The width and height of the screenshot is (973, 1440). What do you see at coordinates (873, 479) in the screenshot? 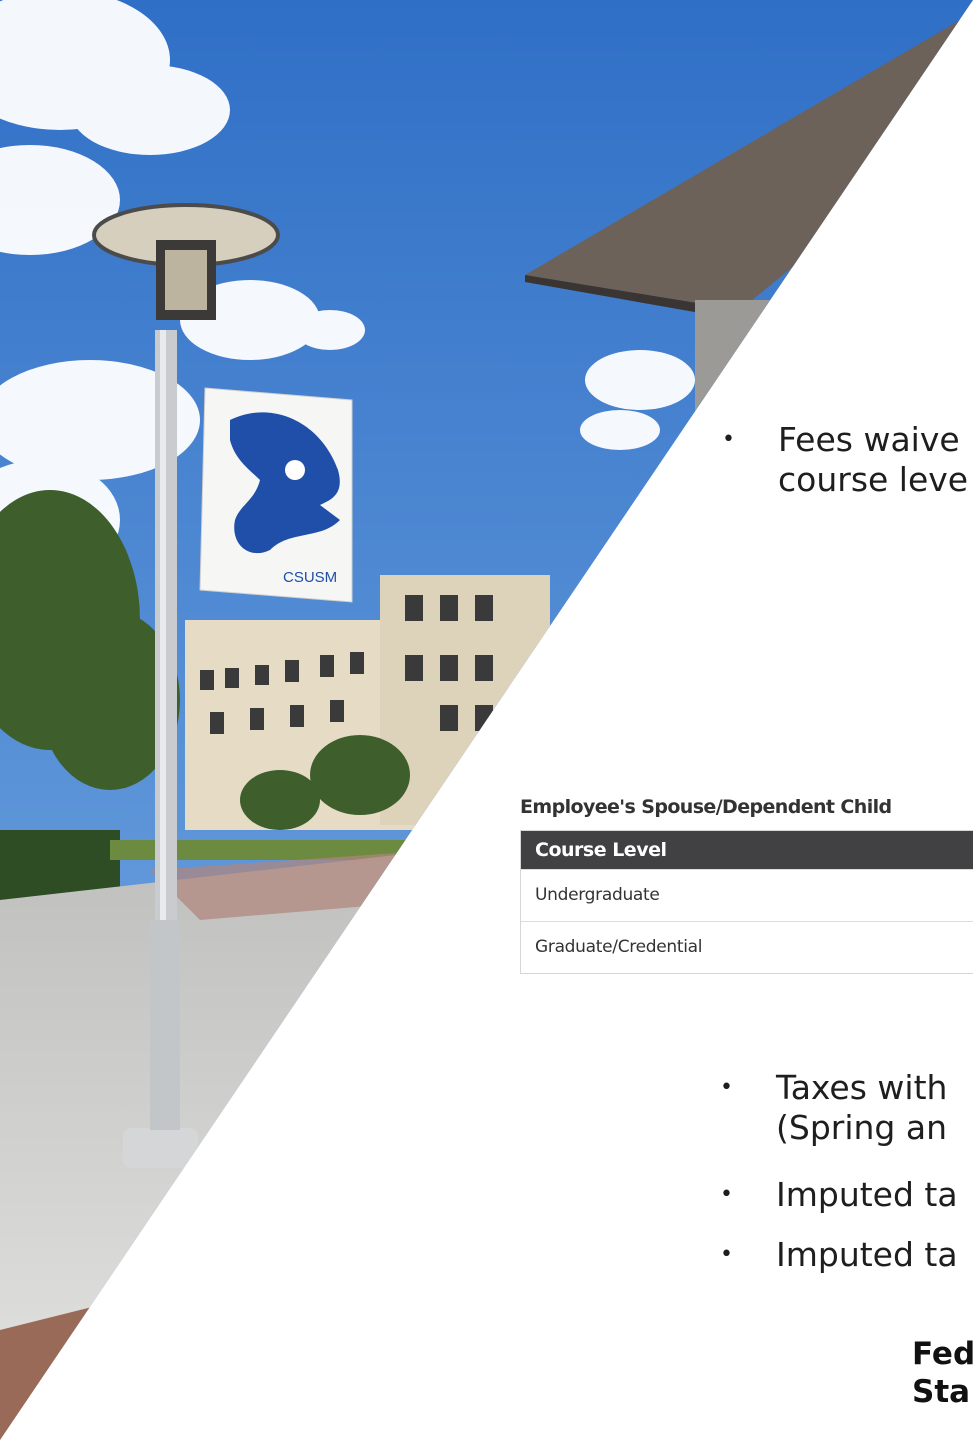
I see `bullet-fees-line-2: course leve` at bounding box center [873, 479].